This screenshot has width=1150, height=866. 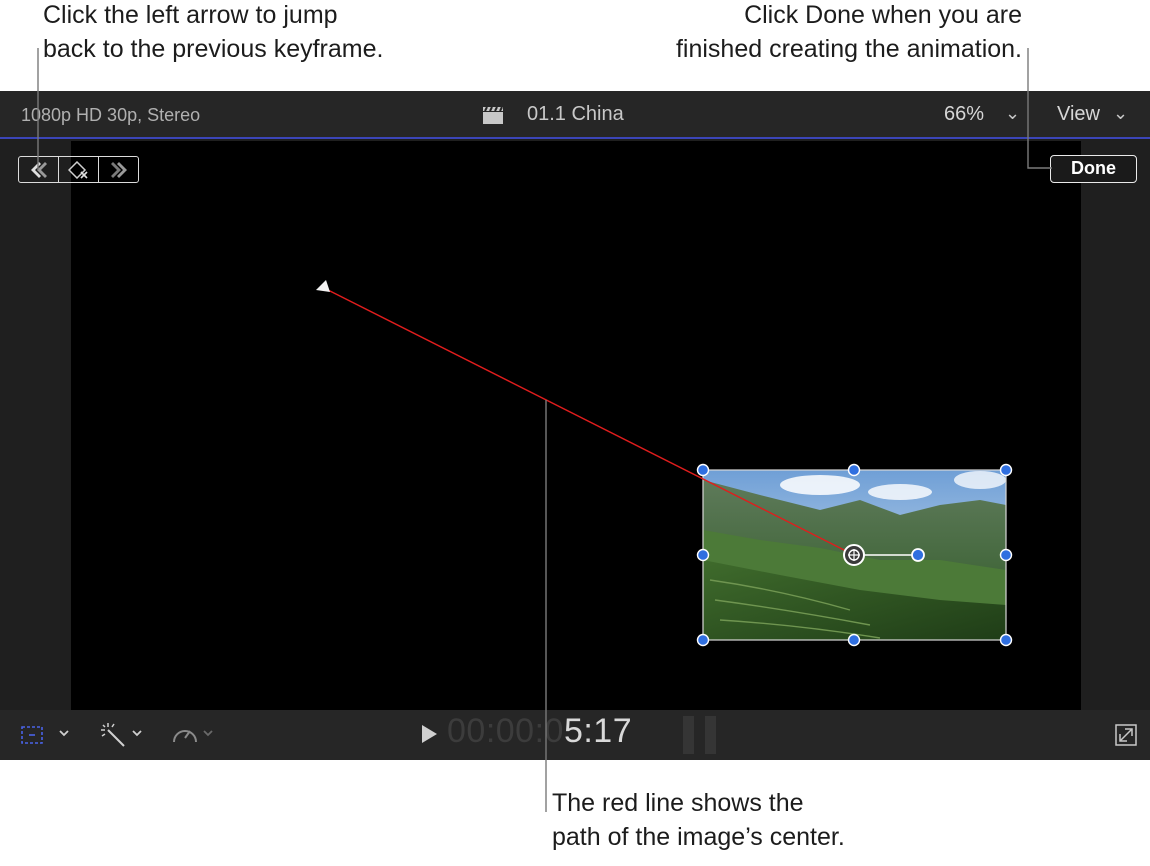 I want to click on callout-text: Click the left arrow to jump, so click(x=190, y=15).